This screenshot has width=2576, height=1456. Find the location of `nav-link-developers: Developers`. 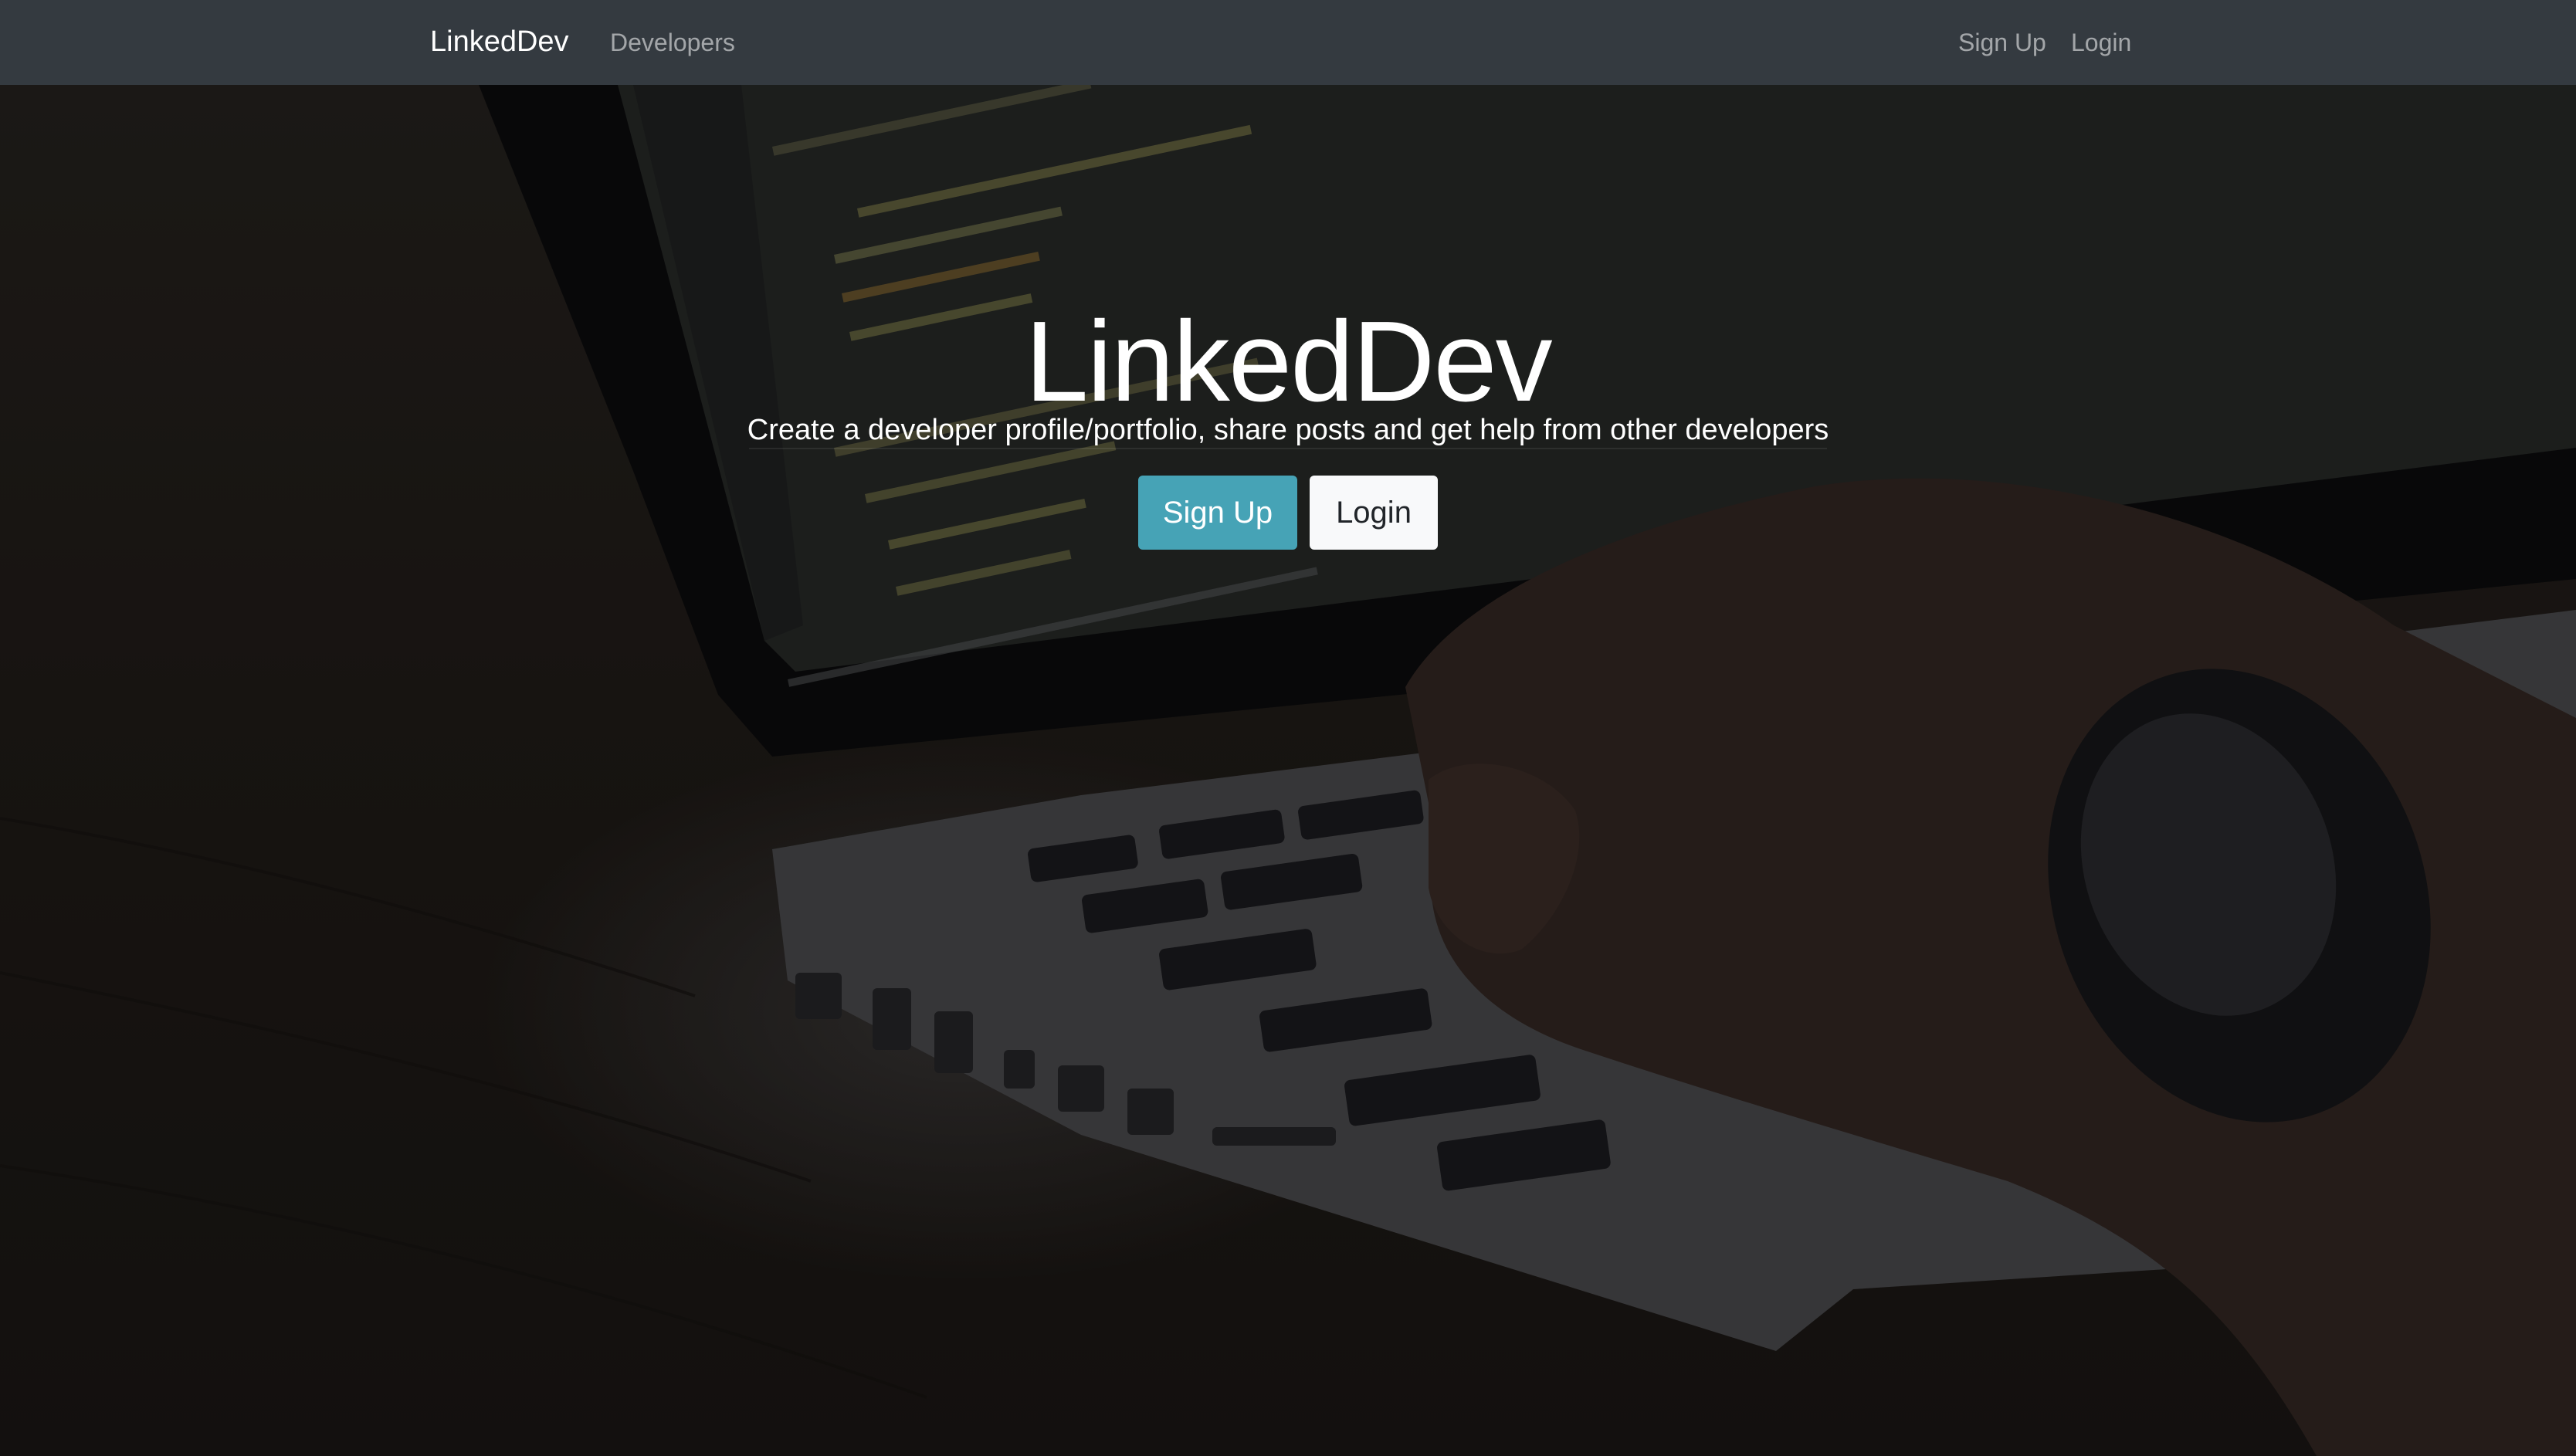

nav-link-developers: Developers is located at coordinates (672, 42).